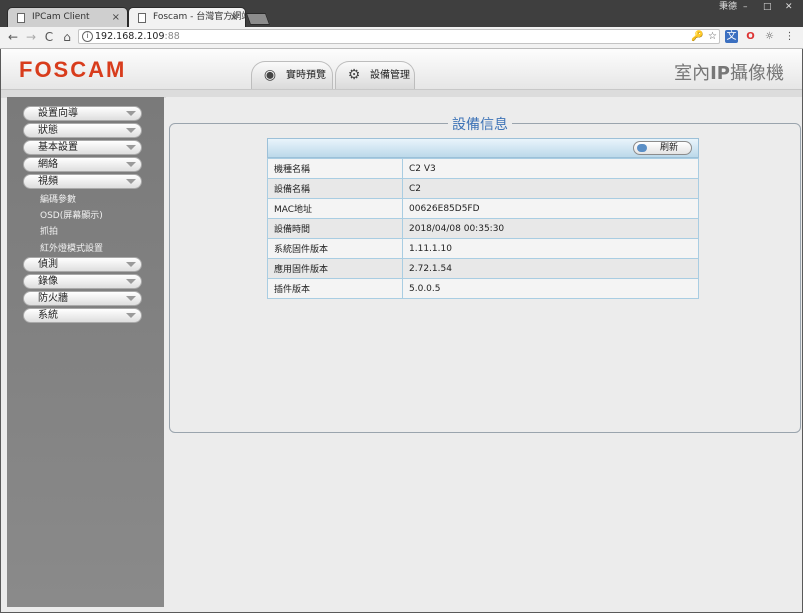 The width and height of the screenshot is (803, 613). Describe the element at coordinates (335, 288) in the screenshot. I see `row-key: 插件版本` at that location.